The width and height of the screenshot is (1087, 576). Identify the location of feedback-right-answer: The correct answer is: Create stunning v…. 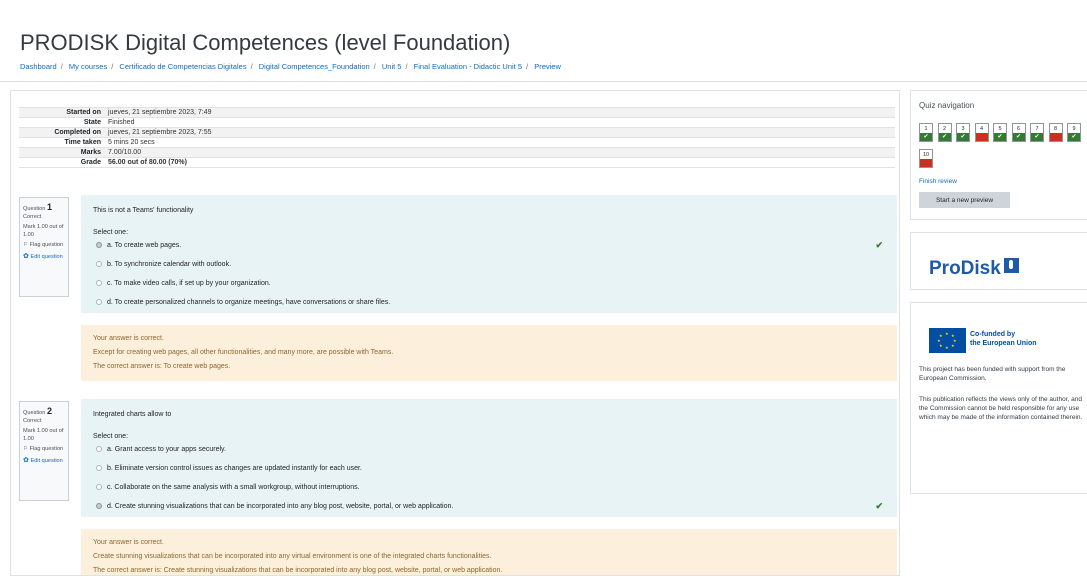
(298, 570).